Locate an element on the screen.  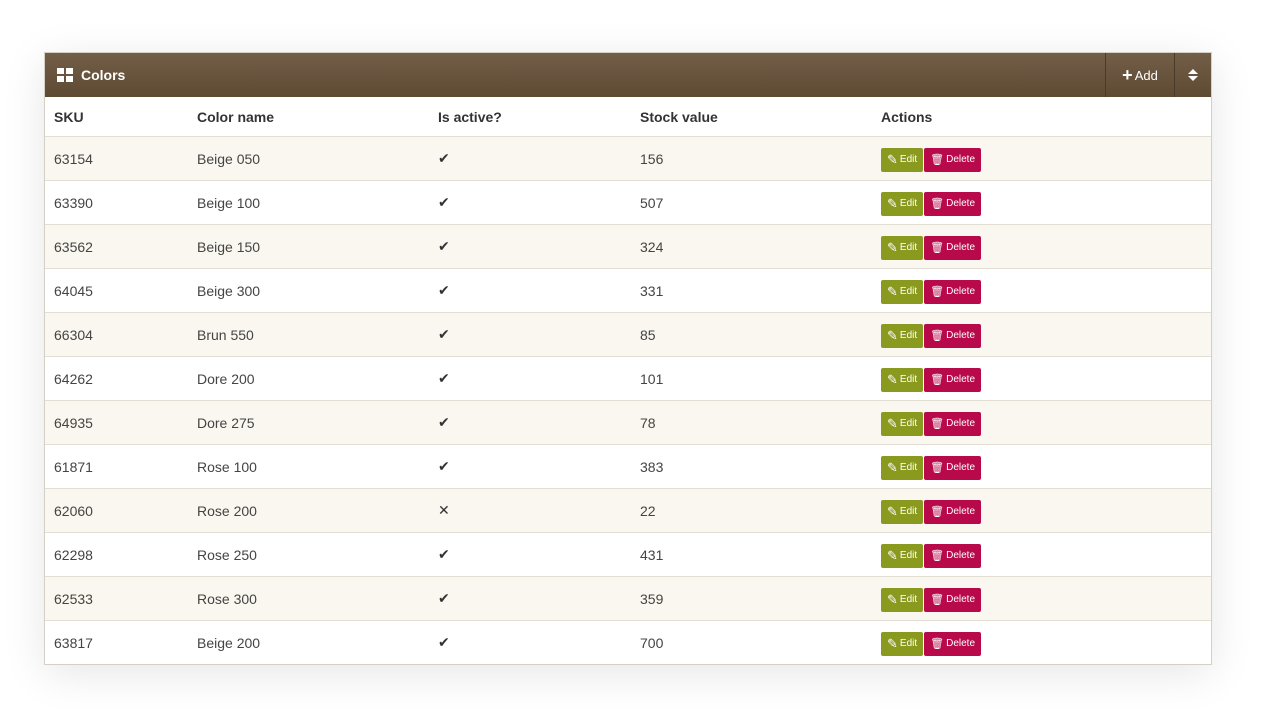
plus-icon: + is located at coordinates (1127, 75).